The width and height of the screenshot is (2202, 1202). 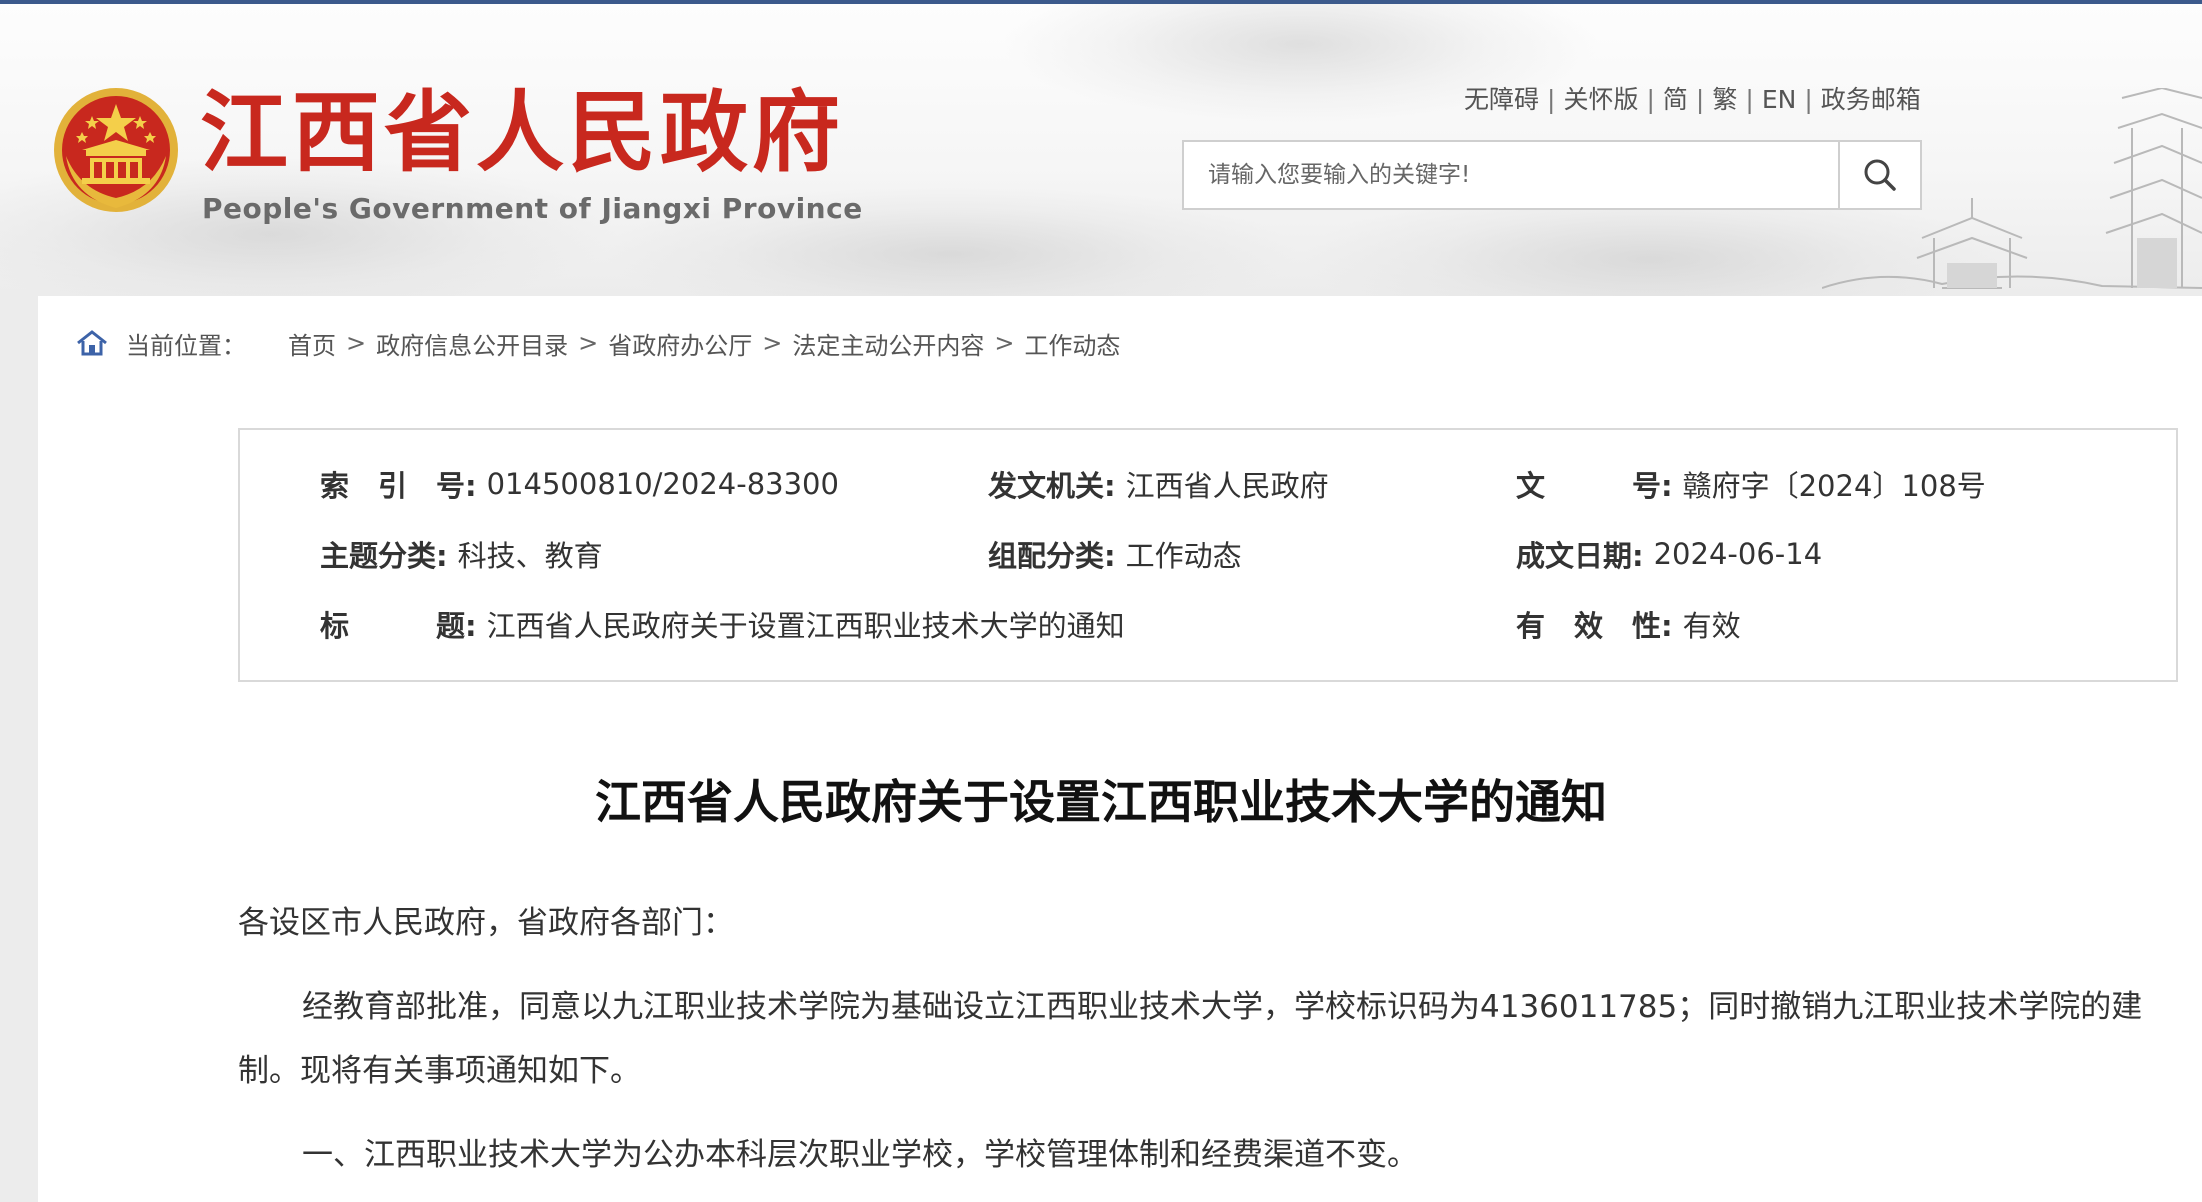 What do you see at coordinates (486, 923) in the screenshot?
I see `article-salutation: 各设区市人民政府，省政府各部门：` at bounding box center [486, 923].